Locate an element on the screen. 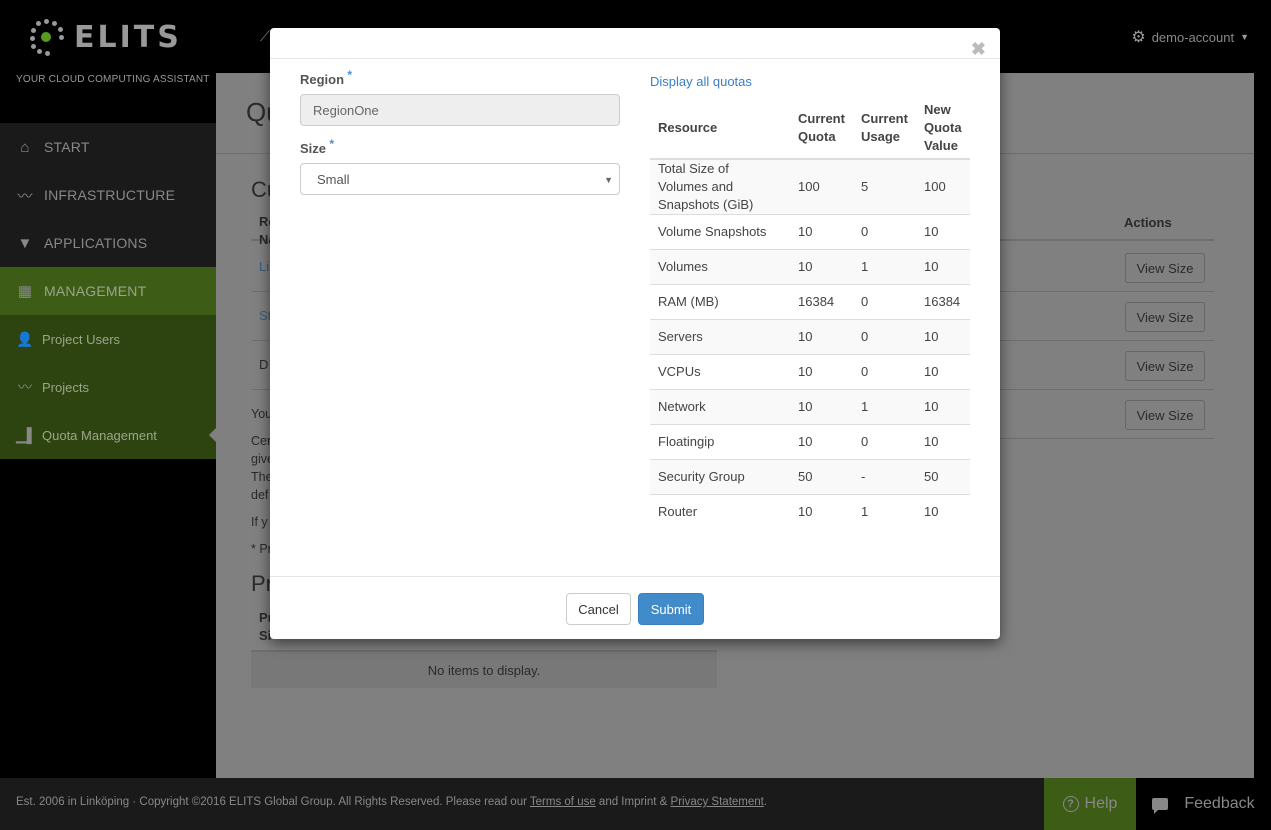 Image resolution: width=1271 pixels, height=830 pixels. info-text: You is located at coordinates (262, 414).